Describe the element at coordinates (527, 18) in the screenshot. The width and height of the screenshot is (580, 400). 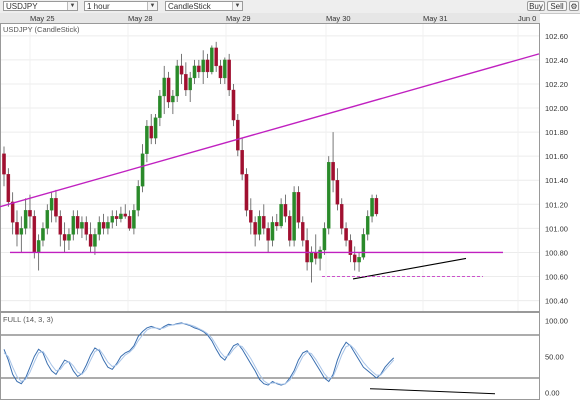
I see `date-label: Jun 0` at that location.